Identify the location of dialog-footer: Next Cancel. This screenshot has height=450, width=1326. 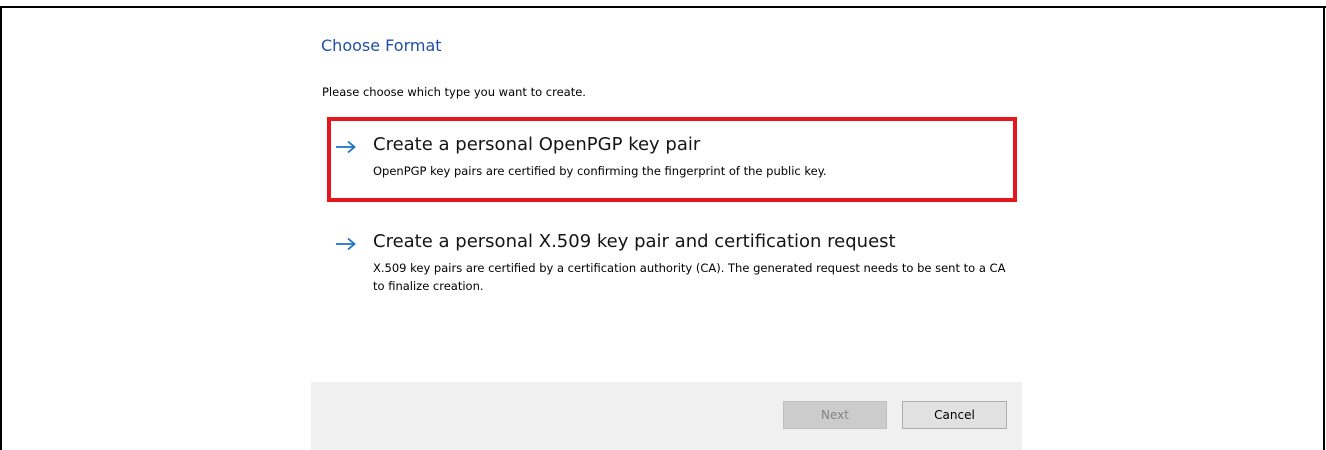
(666, 416).